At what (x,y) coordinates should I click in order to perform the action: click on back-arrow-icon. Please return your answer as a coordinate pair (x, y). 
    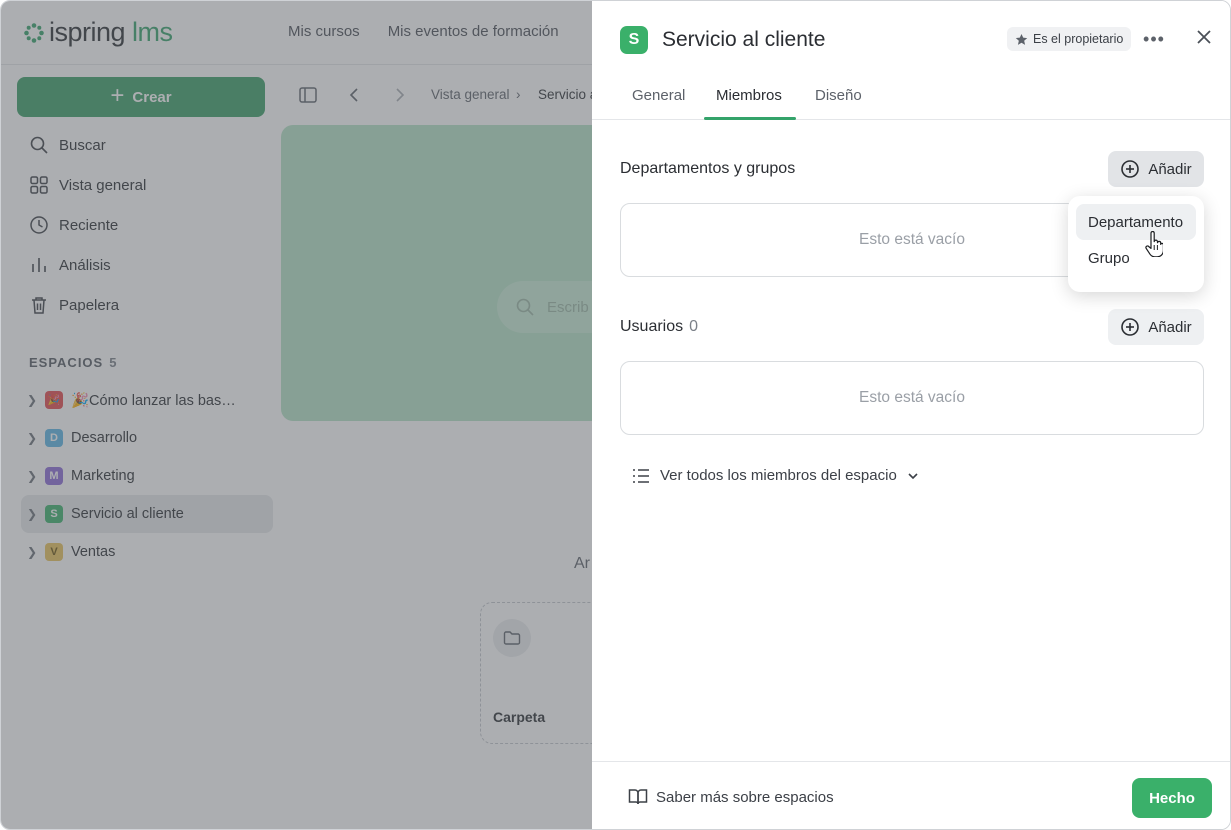
    Looking at the image, I should click on (355, 95).